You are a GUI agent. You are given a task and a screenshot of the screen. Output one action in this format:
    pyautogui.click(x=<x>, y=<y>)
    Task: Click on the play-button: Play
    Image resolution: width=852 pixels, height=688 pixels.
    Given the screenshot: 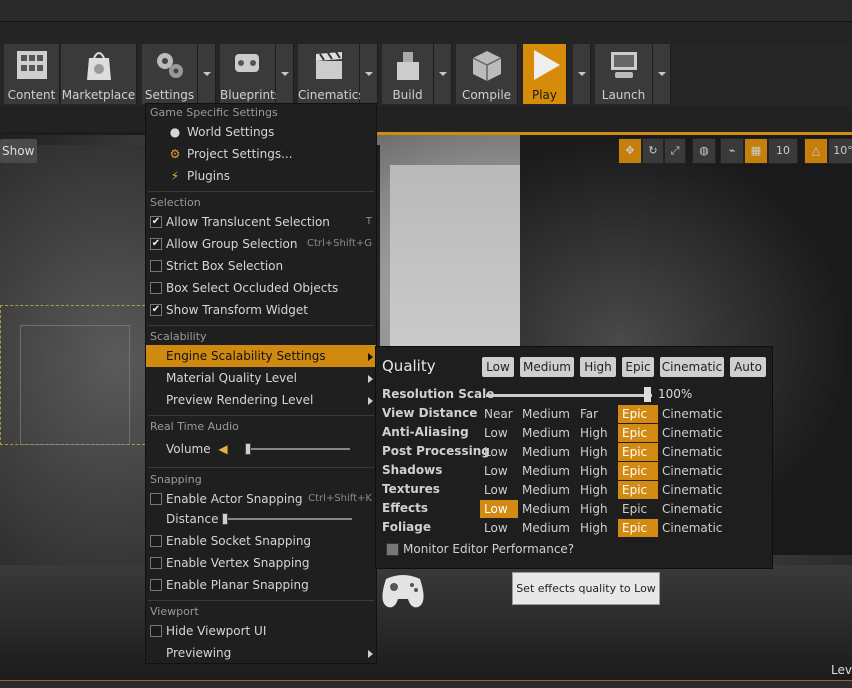 What is the action you would take?
    pyautogui.click(x=545, y=74)
    